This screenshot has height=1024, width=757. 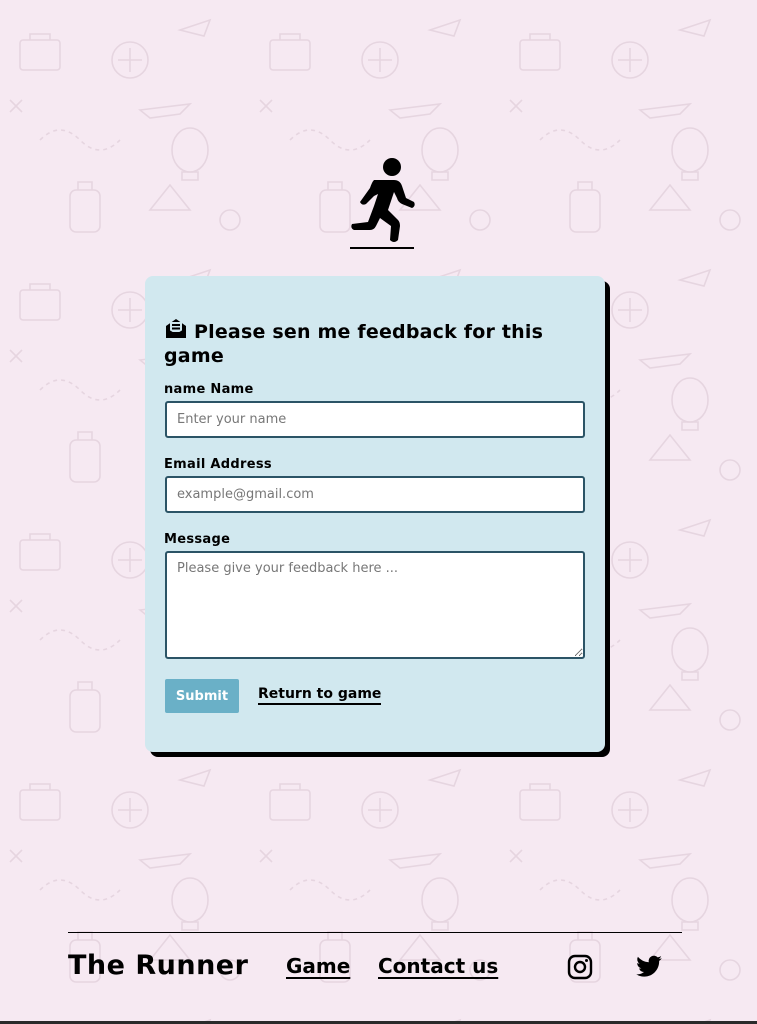 What do you see at coordinates (649, 967) in the screenshot?
I see `twitter-icon` at bounding box center [649, 967].